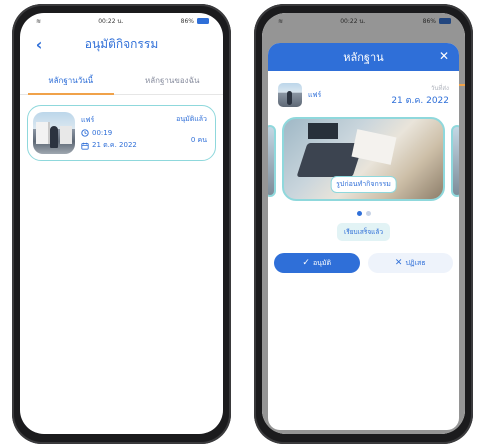 This screenshot has height=444, width=477. What do you see at coordinates (173, 84) in the screenshot?
I see `tab-my-evidence: หลักฐานของฉัน` at bounding box center [173, 84].